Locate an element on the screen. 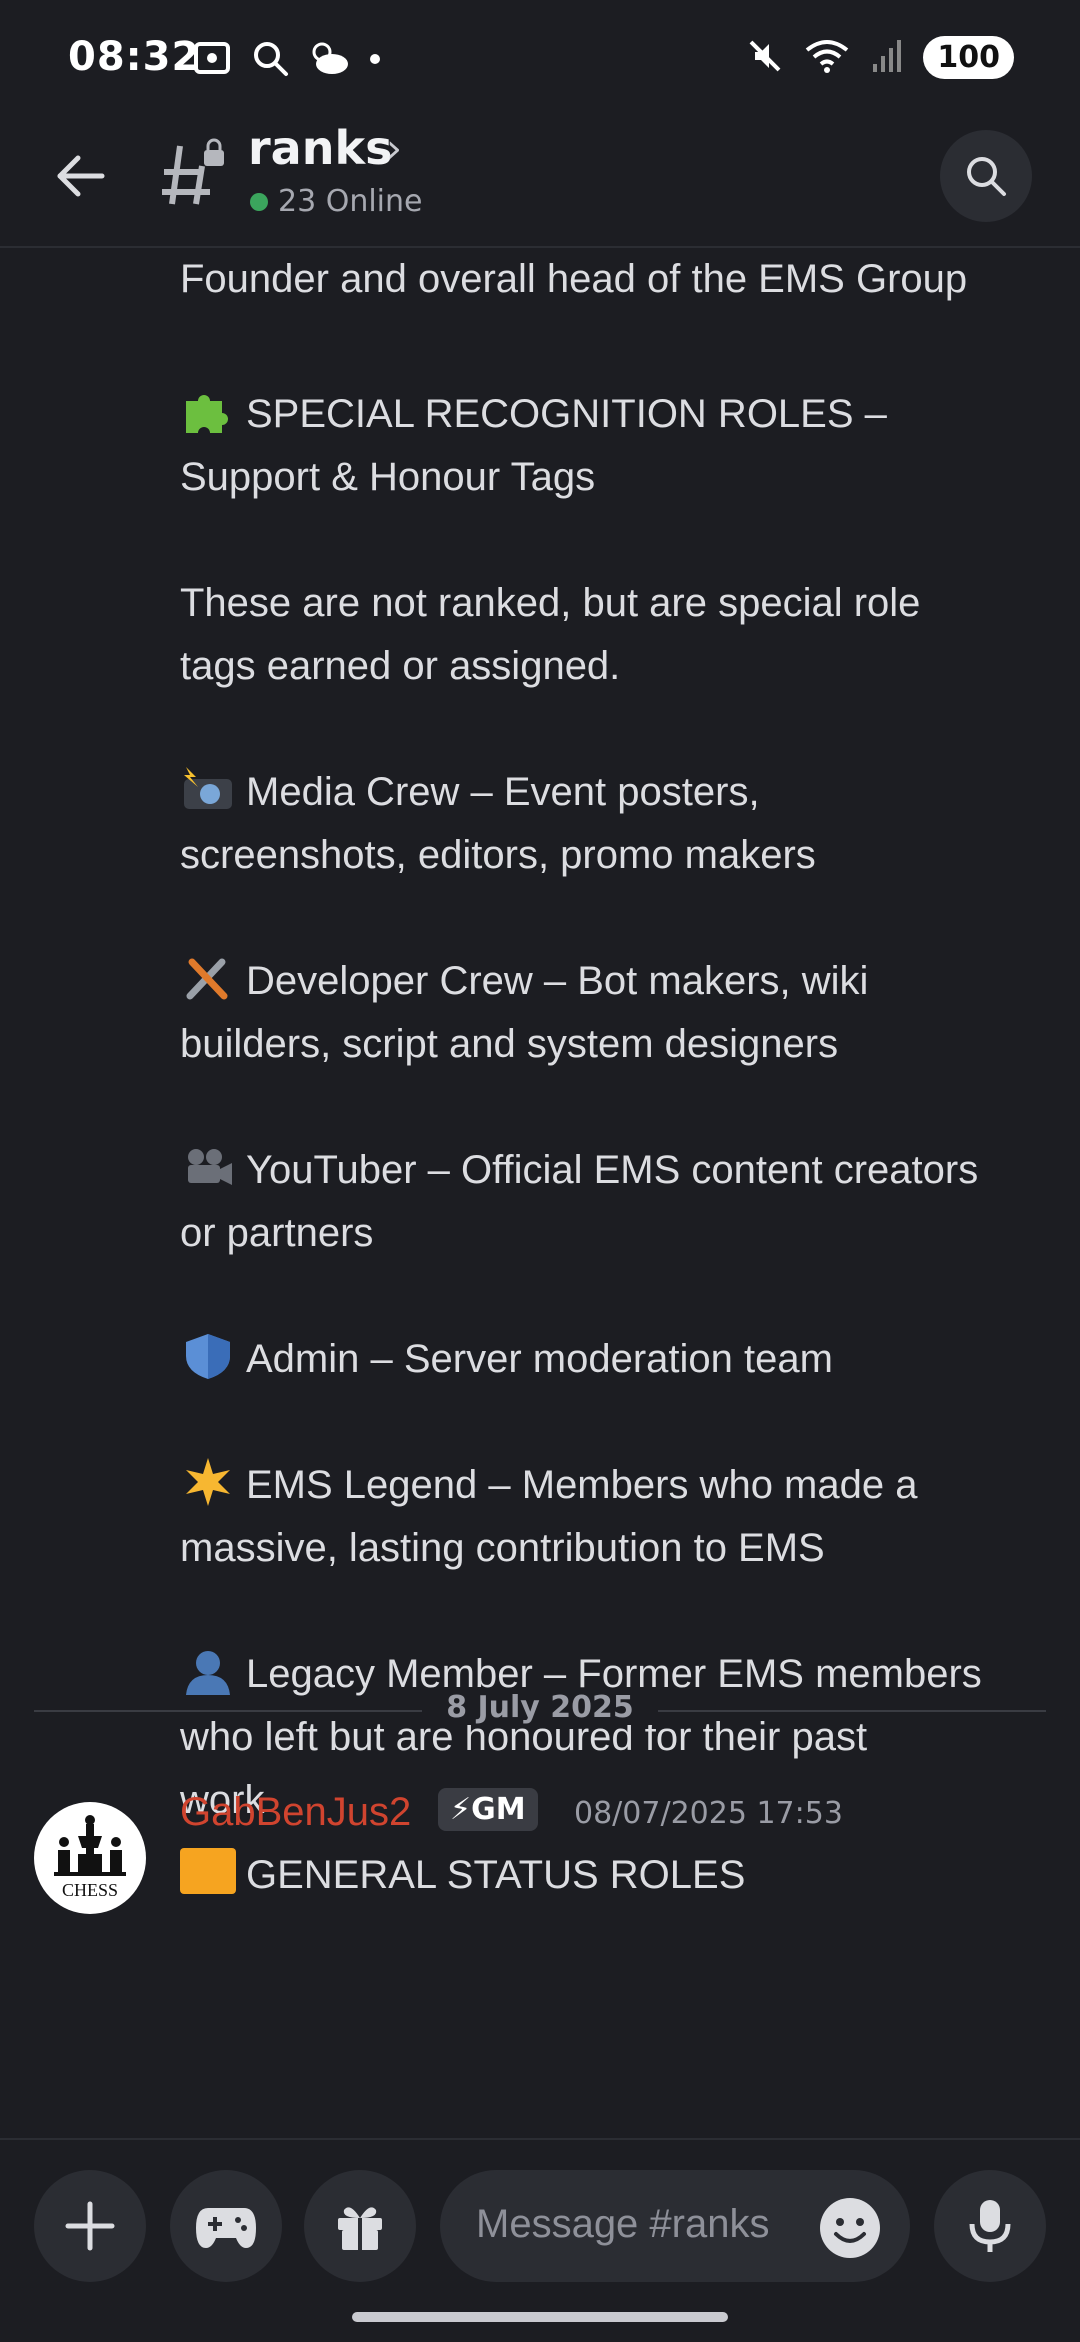 Image resolution: width=1080 pixels, height=2342 pixels. status-time: 08:32 is located at coordinates (134, 57).